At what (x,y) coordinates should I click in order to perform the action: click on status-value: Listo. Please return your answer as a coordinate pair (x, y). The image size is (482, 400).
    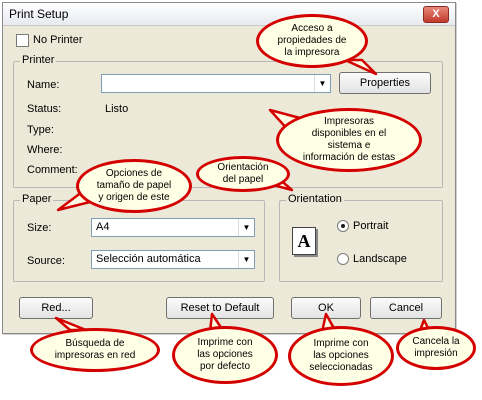
    Looking at the image, I should click on (117, 109).